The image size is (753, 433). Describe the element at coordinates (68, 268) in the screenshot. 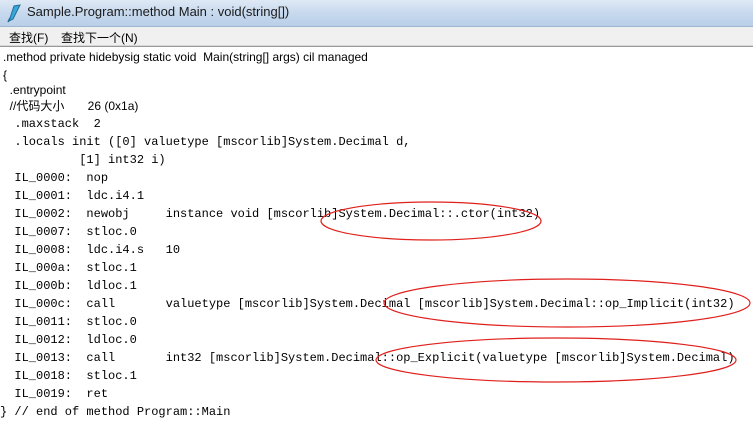

I see `code-line: IL_000a: stloc.1` at that location.